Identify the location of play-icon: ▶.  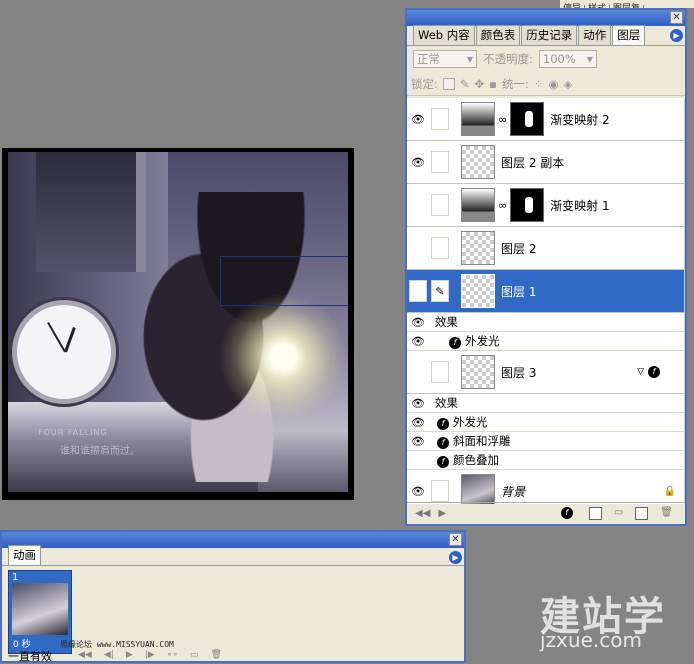
(129, 655).